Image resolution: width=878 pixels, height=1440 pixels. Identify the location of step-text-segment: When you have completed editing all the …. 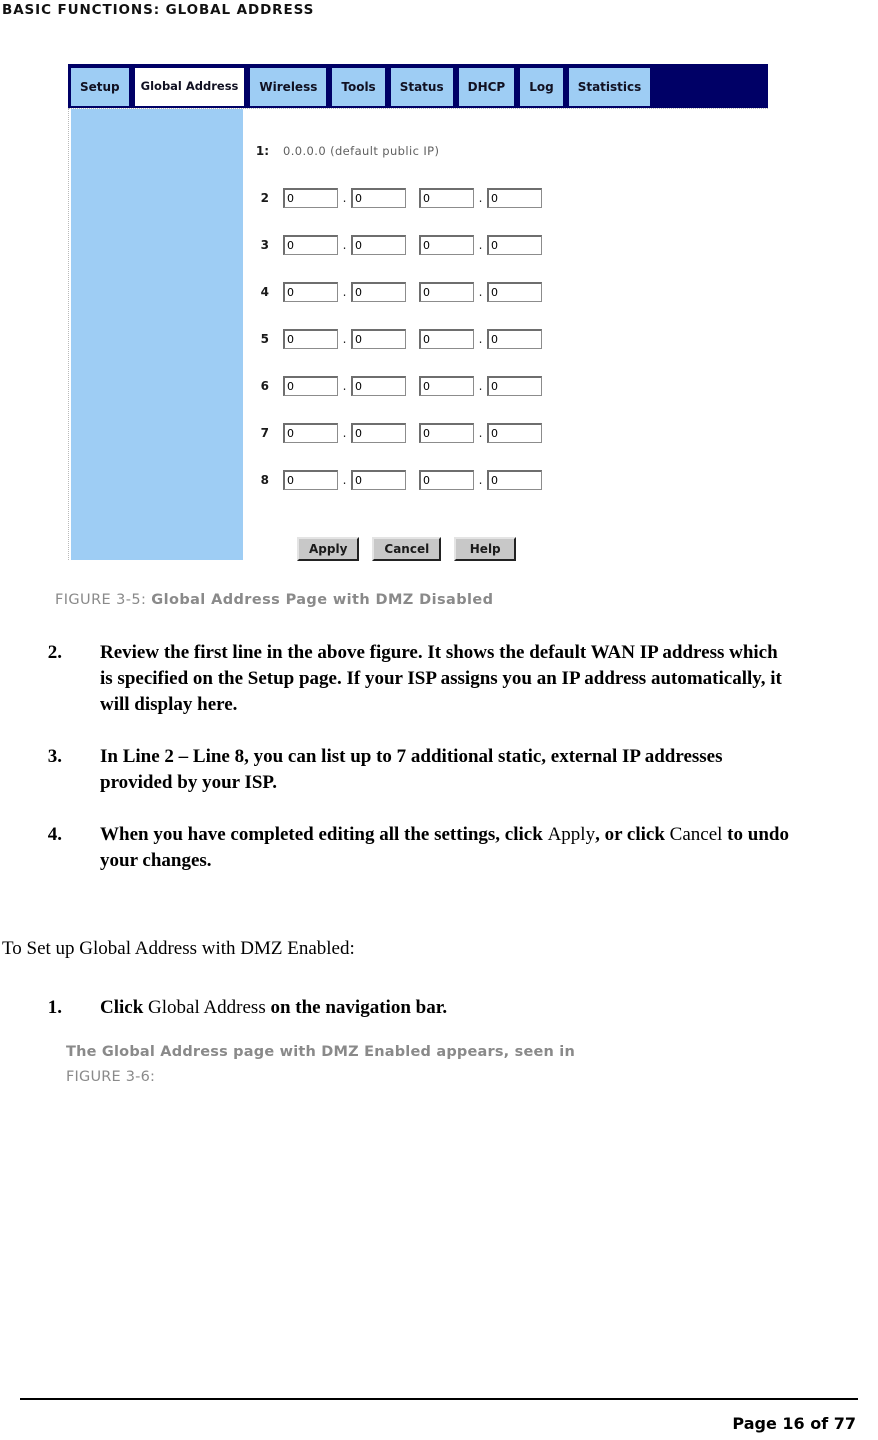
(324, 834).